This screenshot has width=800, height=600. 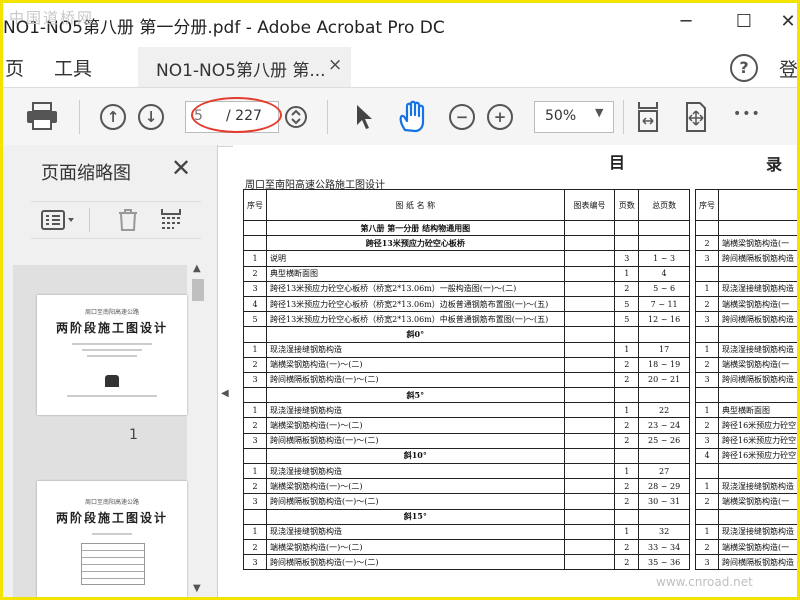 What do you see at coordinates (52, 18) in the screenshot?
I see `site-watermark: 中国道桥网` at bounding box center [52, 18].